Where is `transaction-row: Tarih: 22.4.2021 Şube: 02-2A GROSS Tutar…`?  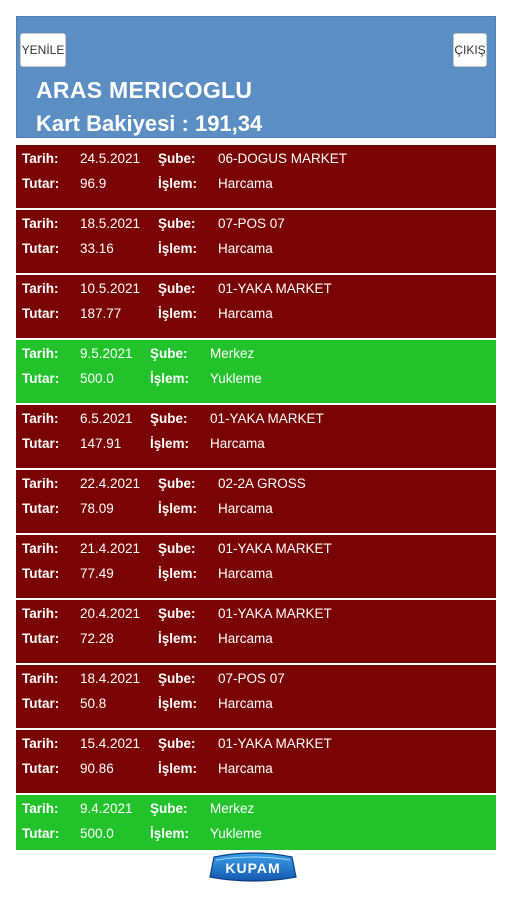
transaction-row: Tarih: 22.4.2021 Şube: 02-2A GROSS Tutar… is located at coordinates (256, 501).